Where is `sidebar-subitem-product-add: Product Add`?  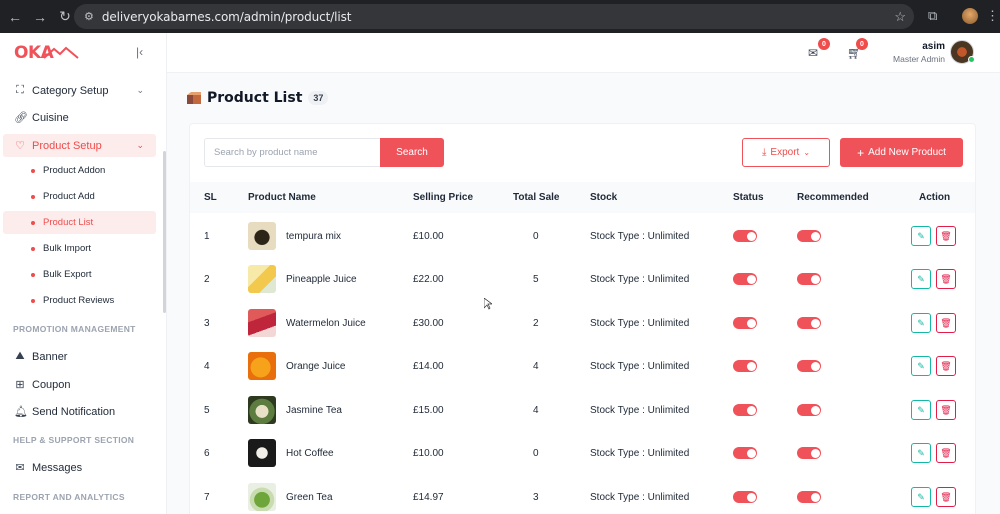
sidebar-subitem-product-add: Product Add is located at coordinates (79, 196).